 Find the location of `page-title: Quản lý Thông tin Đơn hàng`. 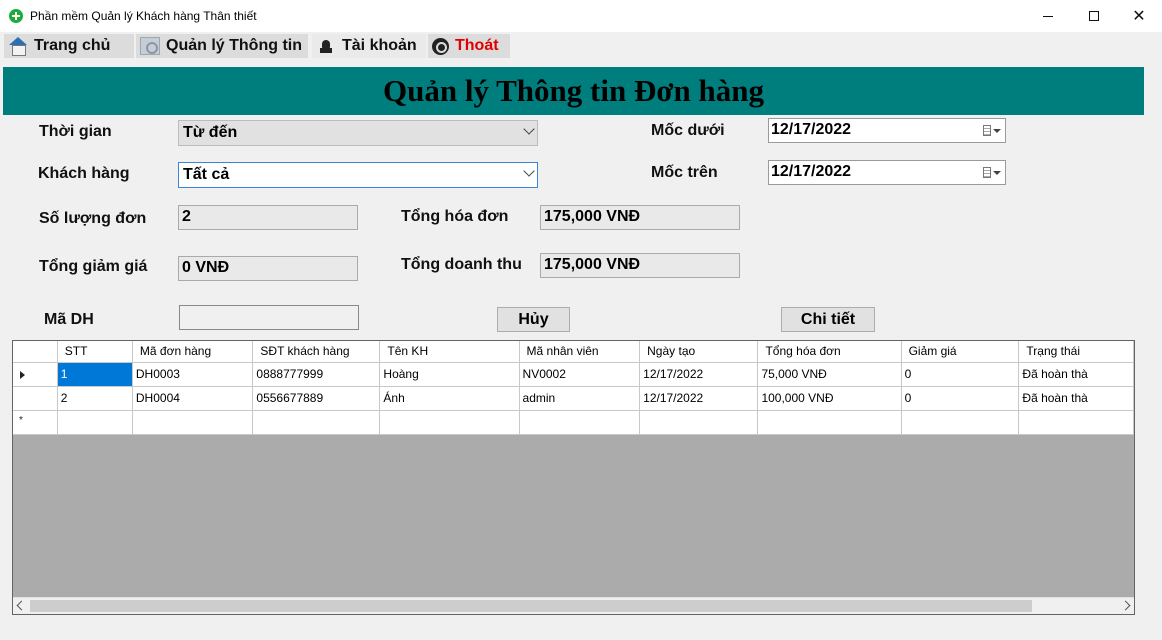

page-title: Quản lý Thông tin Đơn hàng is located at coordinates (573, 90).